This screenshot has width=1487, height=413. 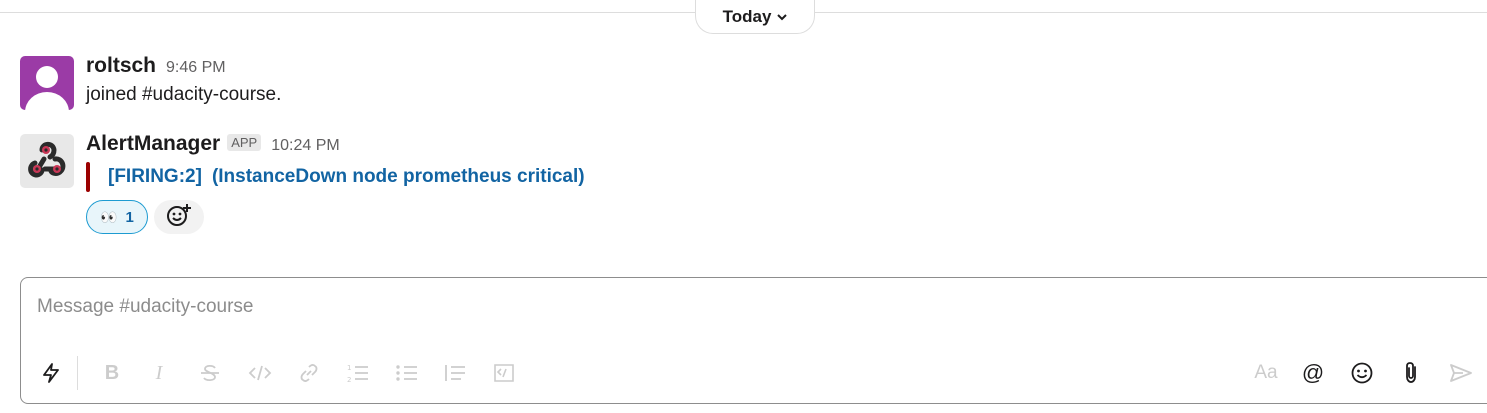 What do you see at coordinates (77, 373) in the screenshot?
I see `toolbar-separator` at bounding box center [77, 373].